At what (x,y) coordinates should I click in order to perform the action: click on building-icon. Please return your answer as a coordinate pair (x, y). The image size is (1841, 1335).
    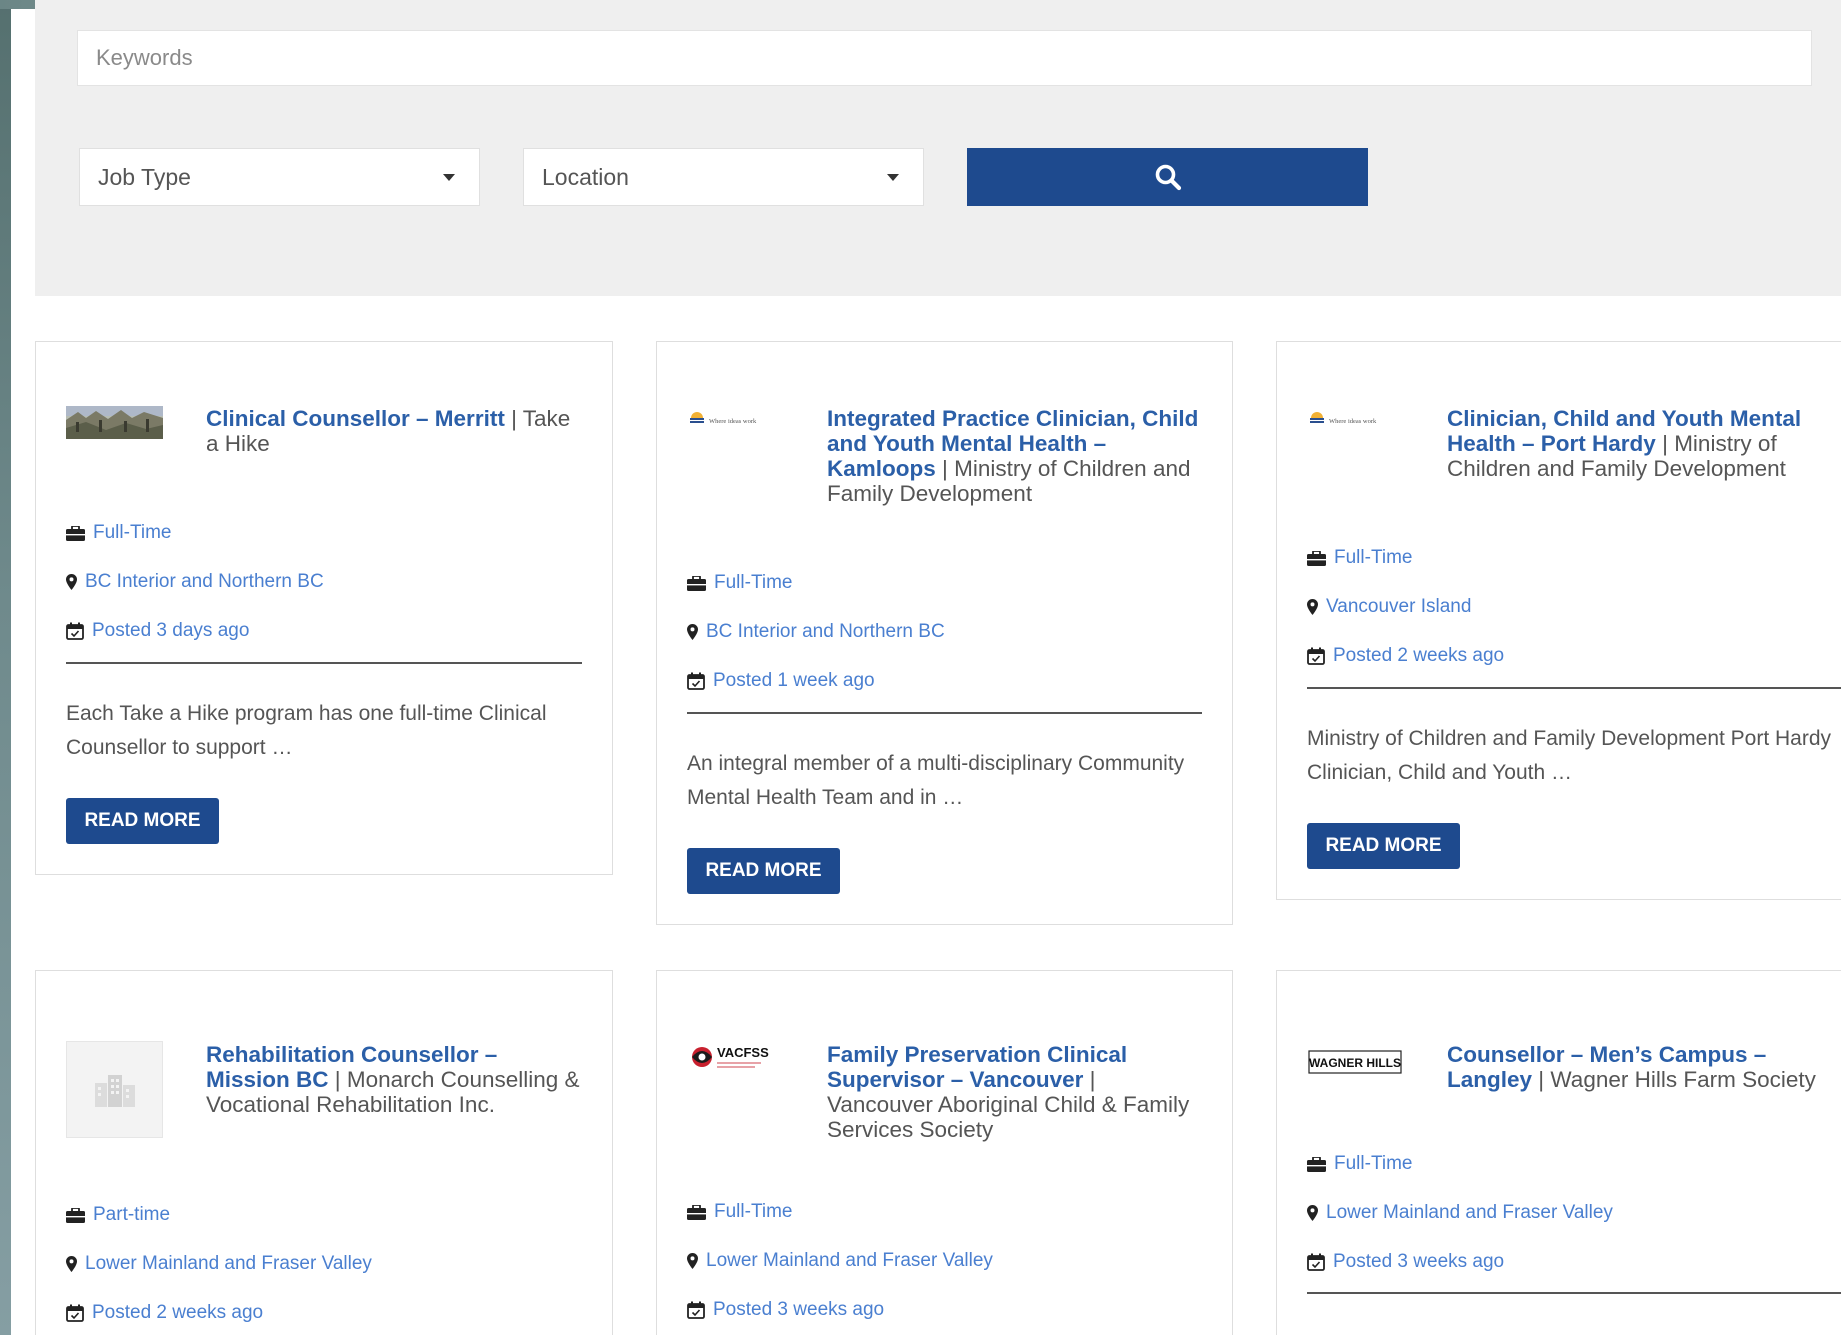
    Looking at the image, I should click on (114, 1090).